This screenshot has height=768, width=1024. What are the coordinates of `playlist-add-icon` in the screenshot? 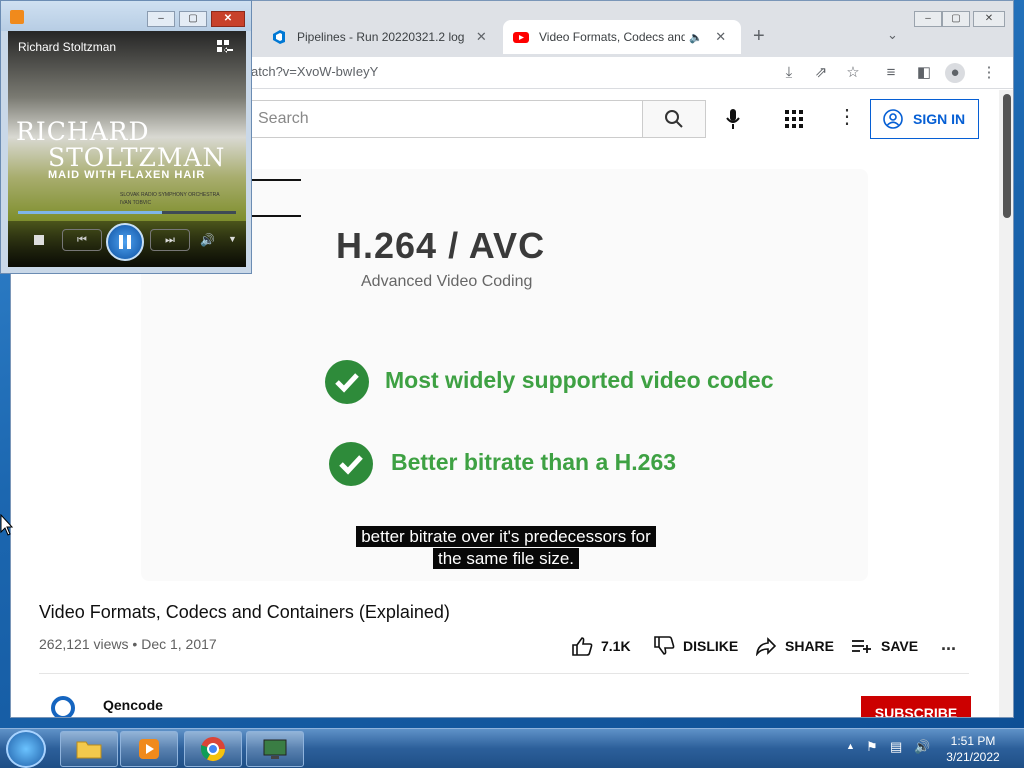 It's located at (861, 646).